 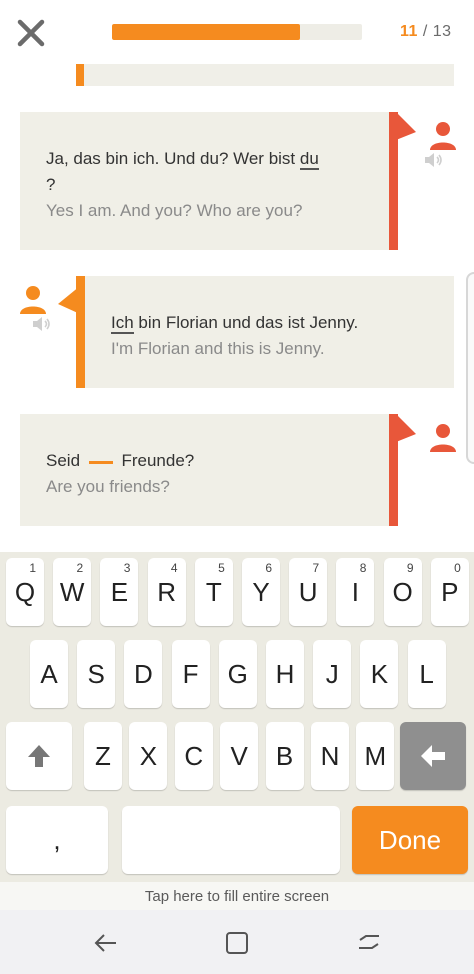 What do you see at coordinates (32, 568) in the screenshot?
I see `key-number-hint: 1` at bounding box center [32, 568].